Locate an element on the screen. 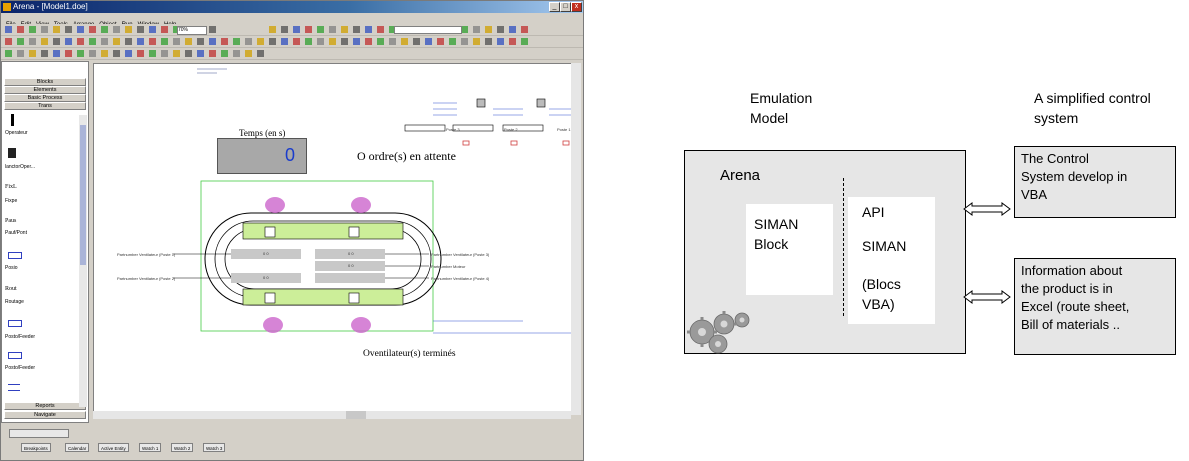  category-navigate: Navigate is located at coordinates (45, 415).